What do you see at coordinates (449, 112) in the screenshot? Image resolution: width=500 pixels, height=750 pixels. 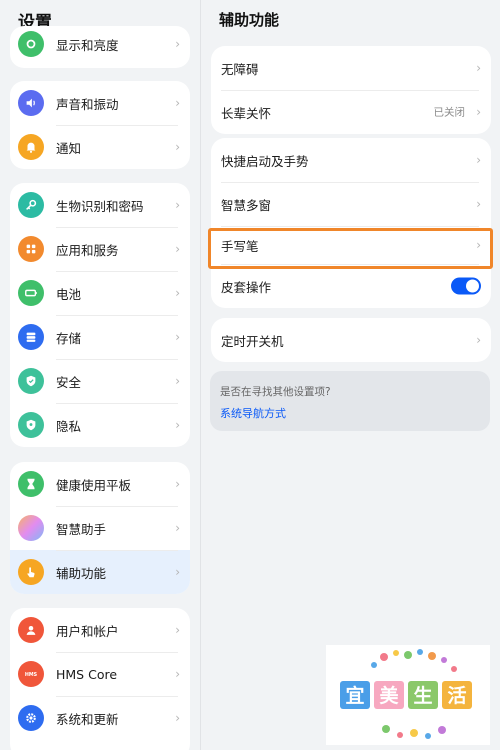 I see `status-value: 已关闭` at bounding box center [449, 112].